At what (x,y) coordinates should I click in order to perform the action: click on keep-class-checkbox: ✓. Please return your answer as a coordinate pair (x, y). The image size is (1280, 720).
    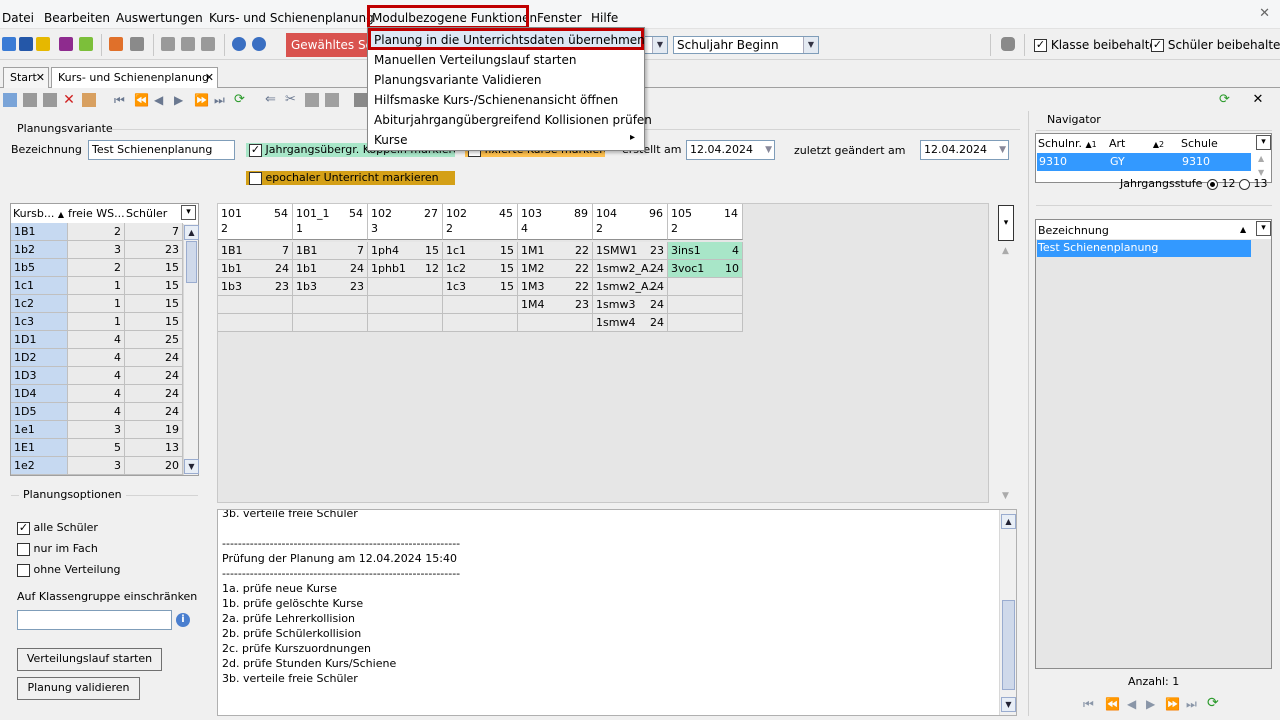
    Looking at the image, I should click on (1040, 45).